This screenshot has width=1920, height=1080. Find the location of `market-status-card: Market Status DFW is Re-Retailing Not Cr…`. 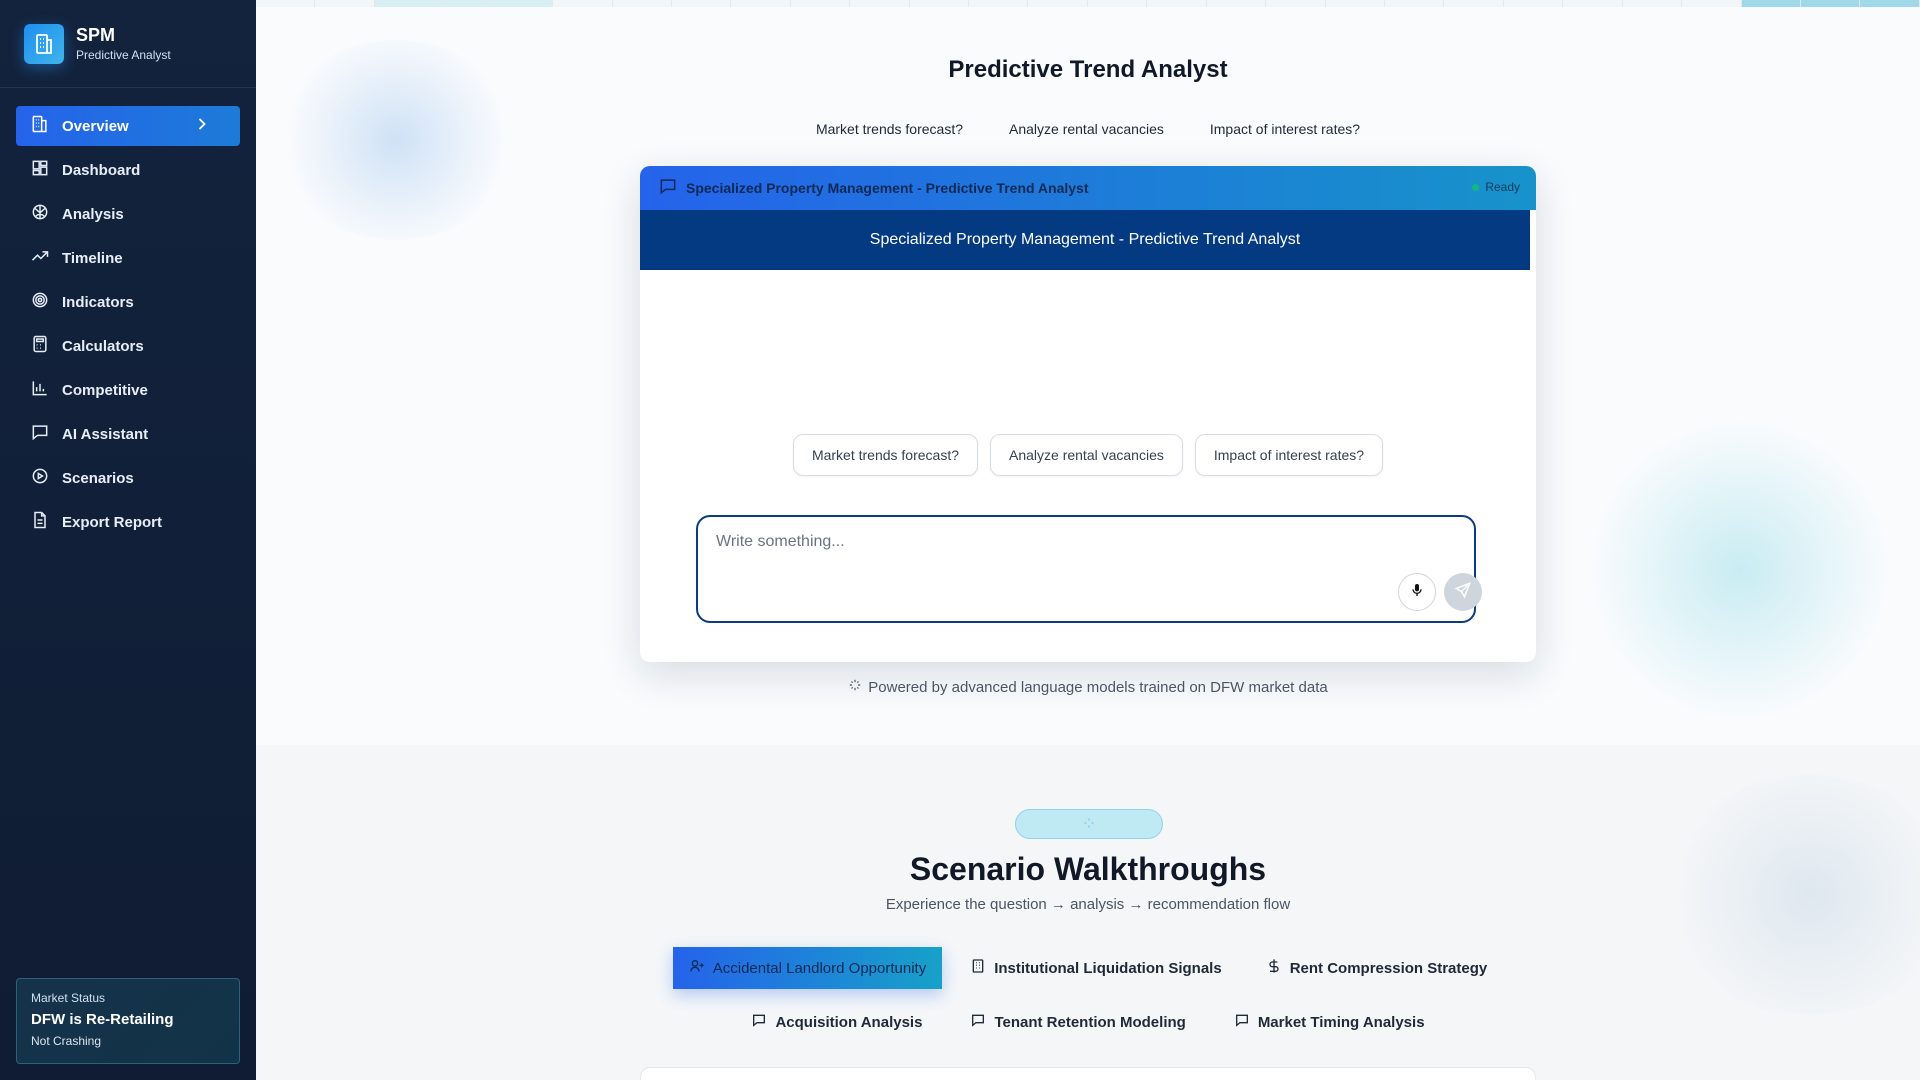

market-status-card: Market Status DFW is Re-Retailing Not Cr… is located at coordinates (128, 1021).